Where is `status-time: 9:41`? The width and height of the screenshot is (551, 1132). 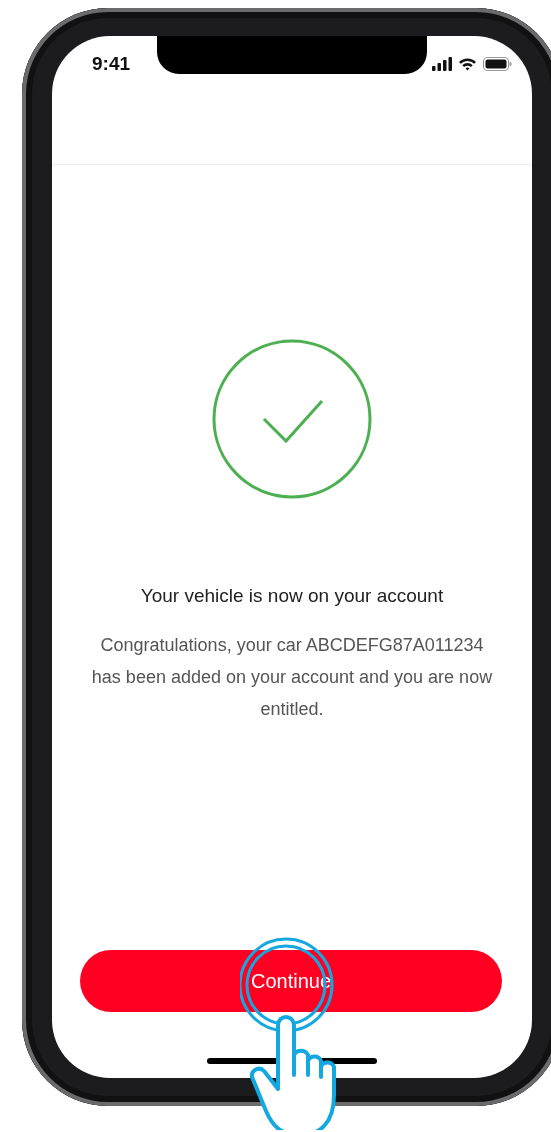 status-time: 9:41 is located at coordinates (111, 64).